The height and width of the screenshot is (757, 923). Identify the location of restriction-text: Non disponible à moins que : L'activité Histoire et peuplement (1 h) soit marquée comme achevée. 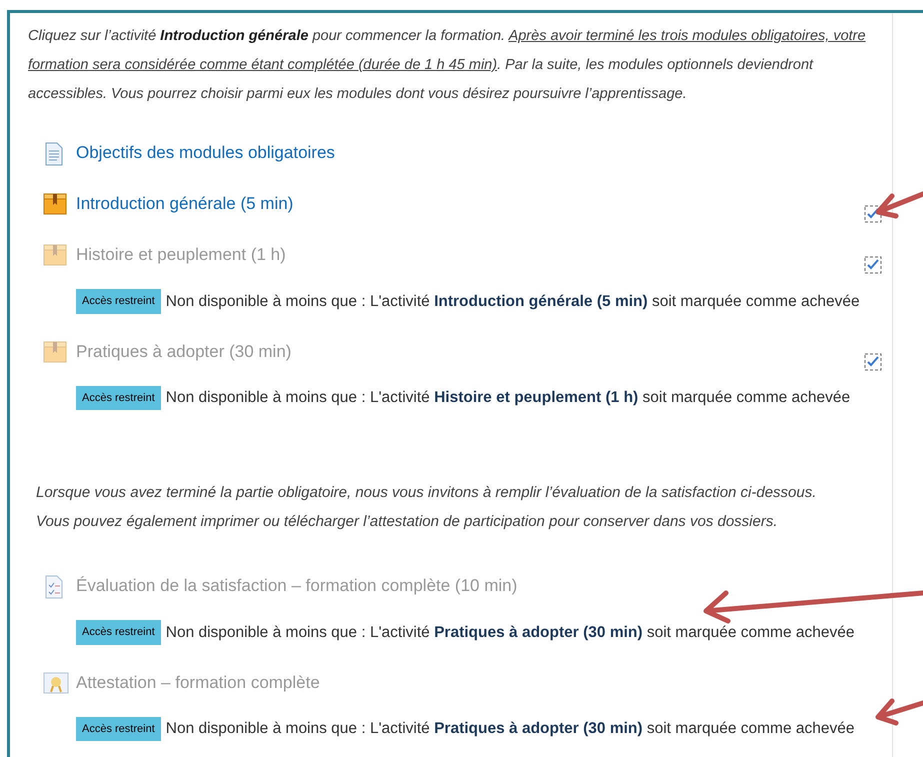
(508, 398).